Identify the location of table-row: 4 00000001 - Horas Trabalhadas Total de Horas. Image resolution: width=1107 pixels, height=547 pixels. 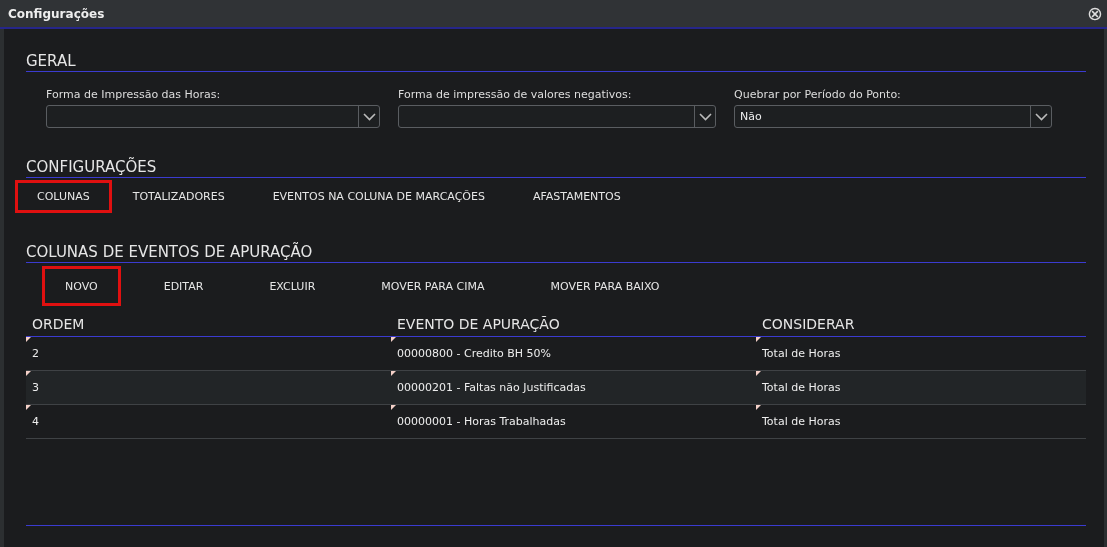
(556, 421).